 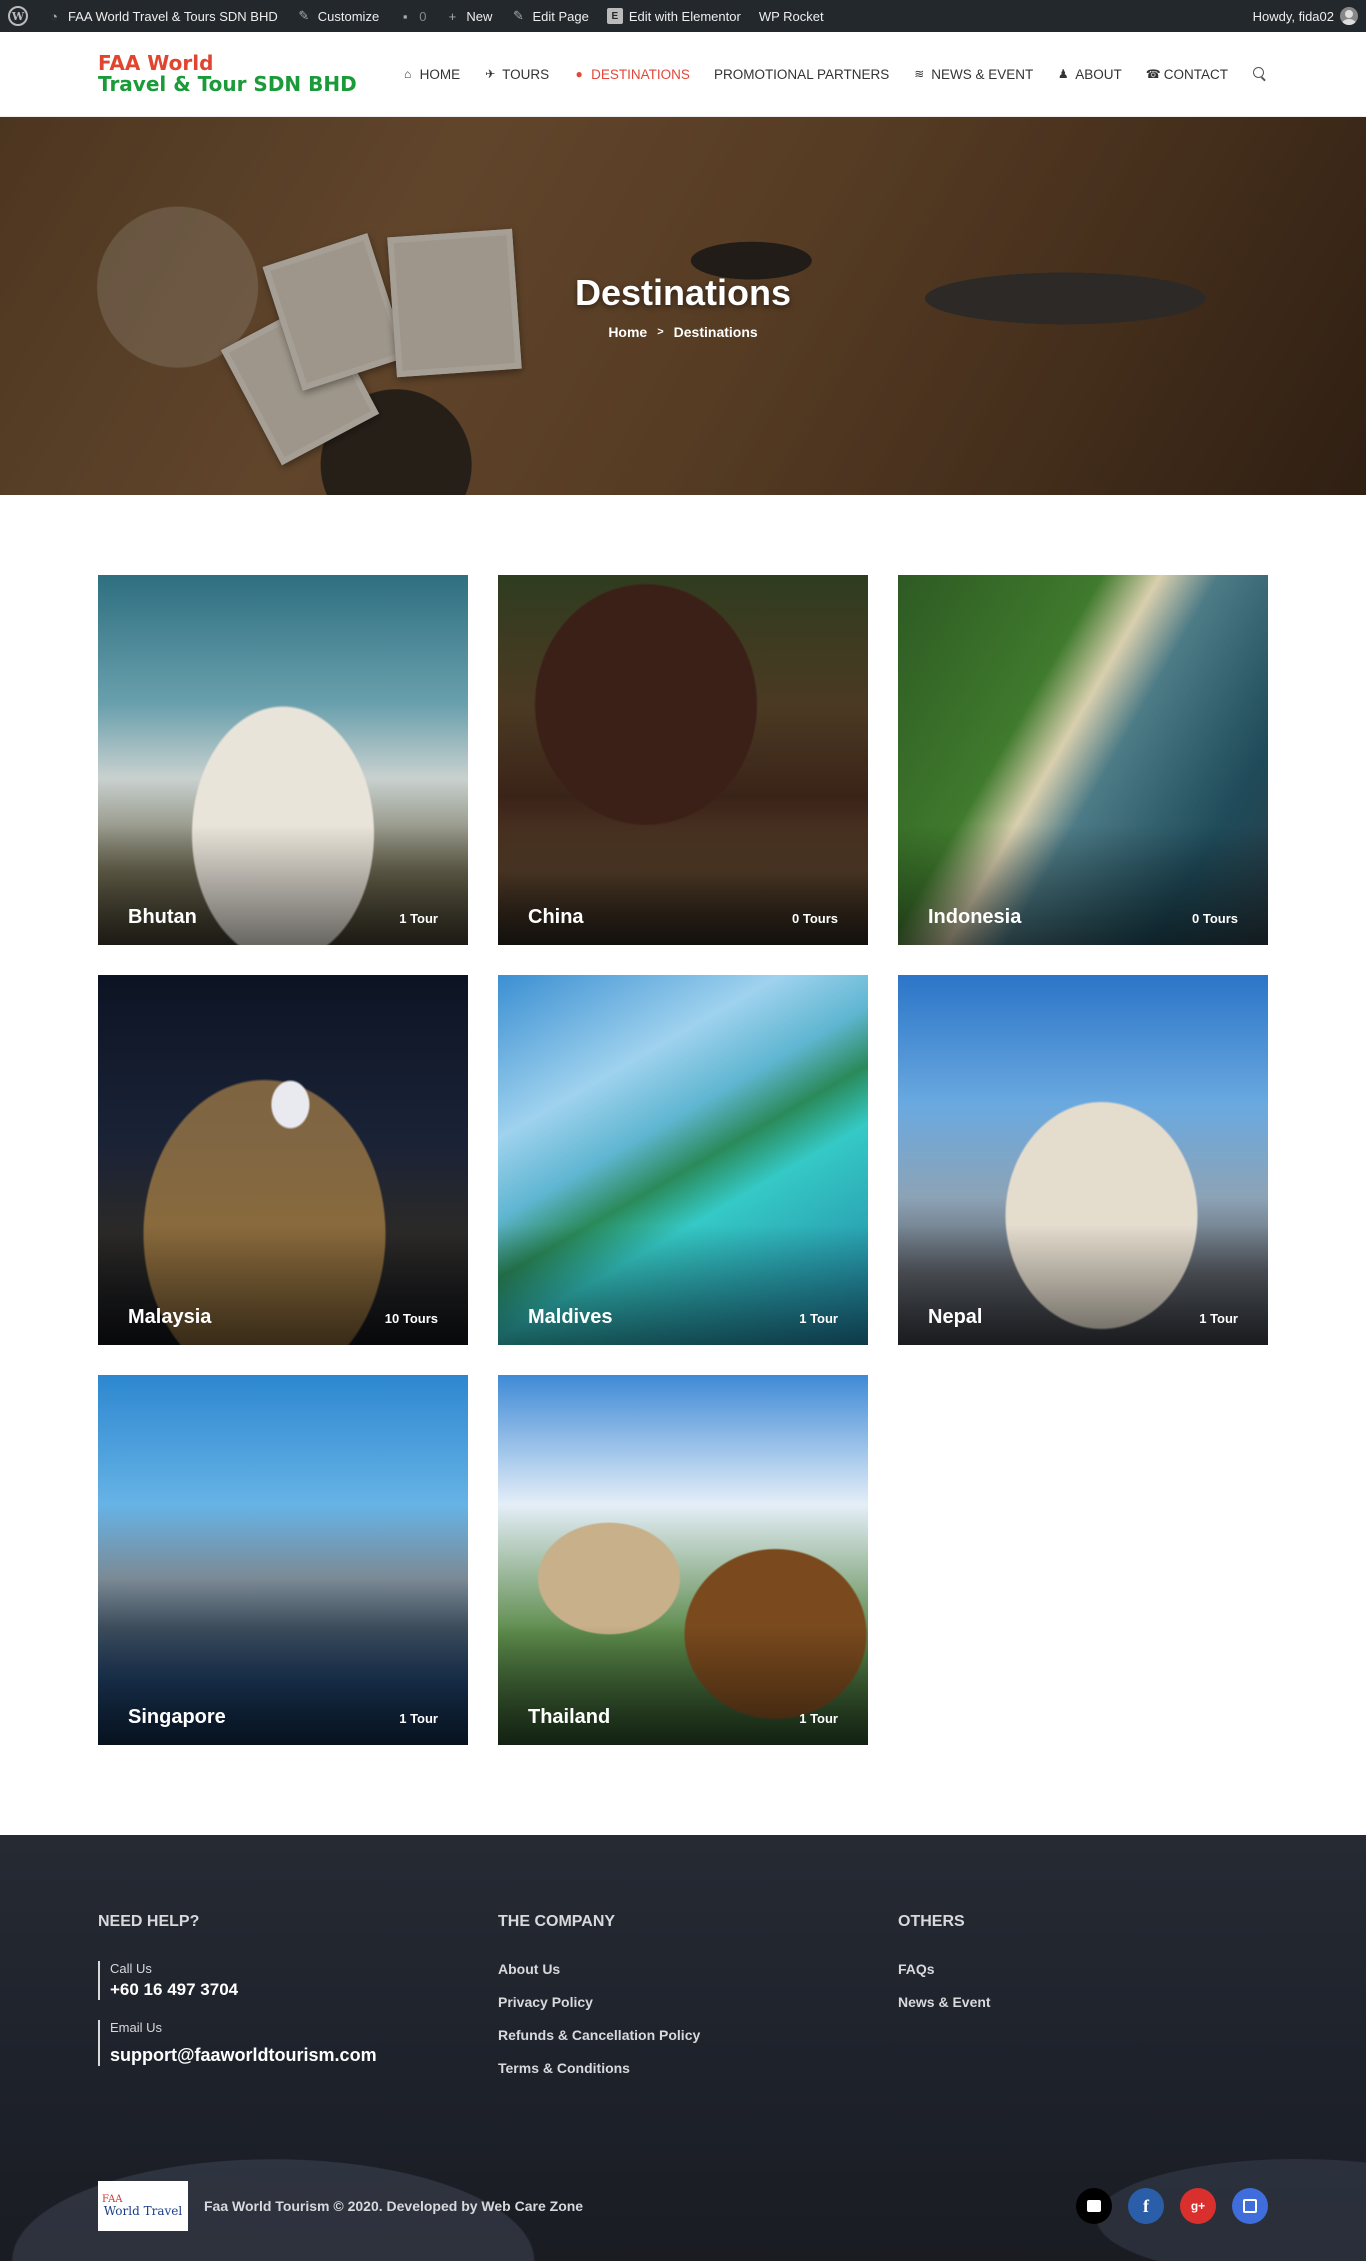 I want to click on chevron-right-icon: >, so click(x=660, y=332).